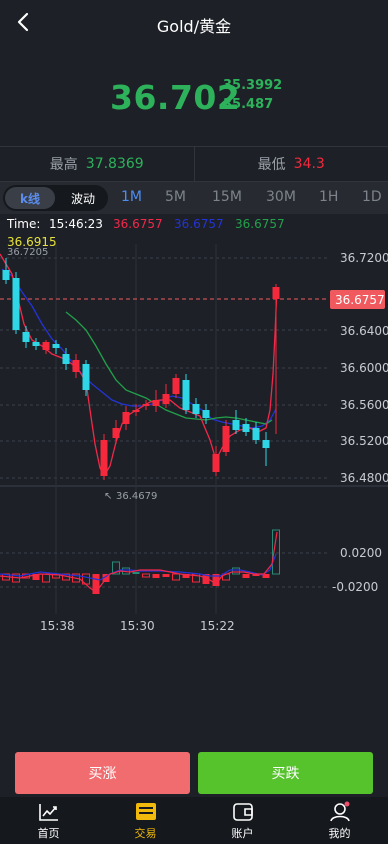 The height and width of the screenshot is (844, 388). What do you see at coordinates (364, 441) in the screenshot?
I see `y-tick-label: 36.5200` at bounding box center [364, 441].